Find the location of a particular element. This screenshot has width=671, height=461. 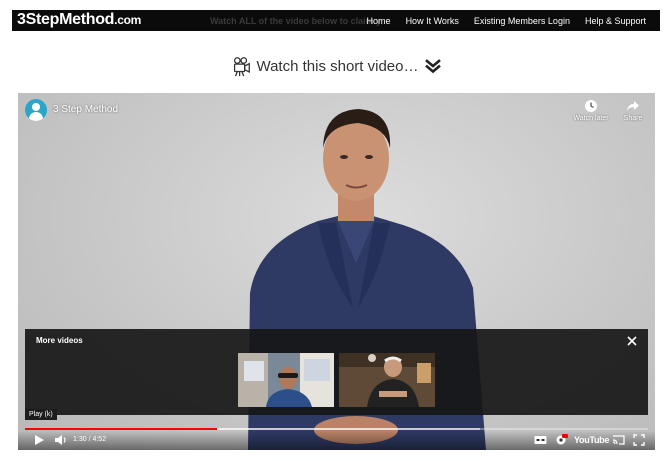

logo-suffix: .com is located at coordinates (127, 20).